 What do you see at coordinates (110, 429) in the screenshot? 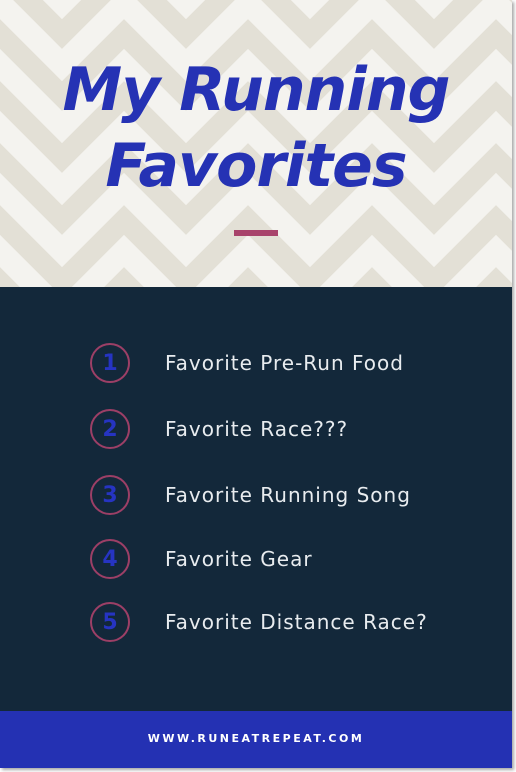
I see `number-badge-2: 2` at bounding box center [110, 429].